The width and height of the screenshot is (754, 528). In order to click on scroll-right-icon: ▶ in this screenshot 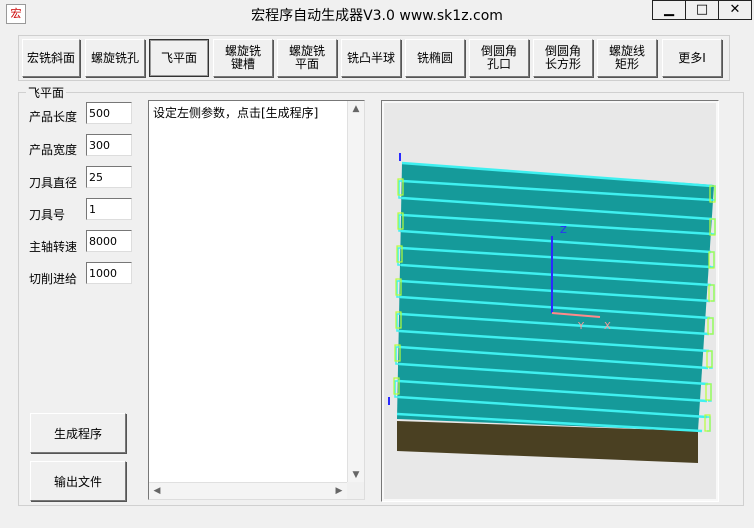, I will do `click(339, 491)`.